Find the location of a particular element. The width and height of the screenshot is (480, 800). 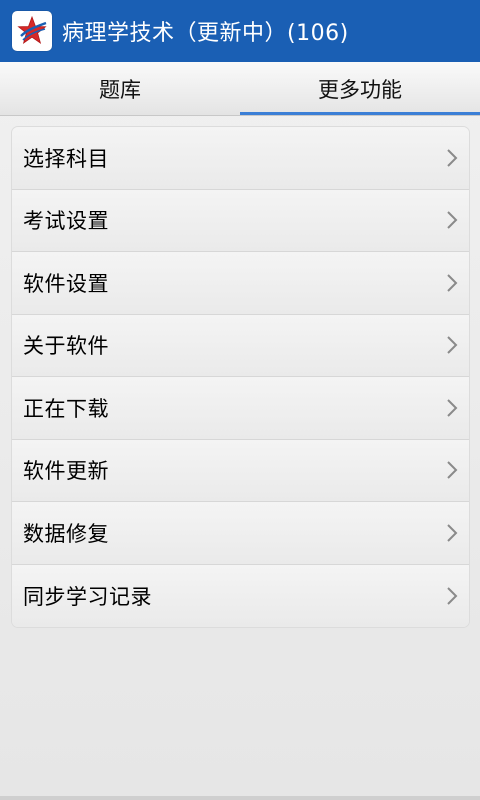

menu-item-about-software: 关于软件 is located at coordinates (240, 345).